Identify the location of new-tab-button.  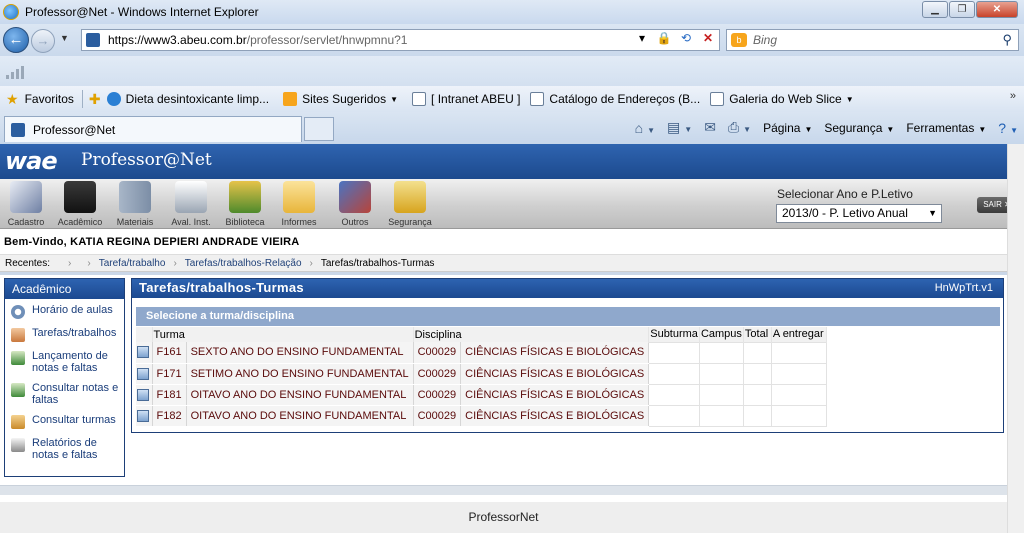
(319, 129).